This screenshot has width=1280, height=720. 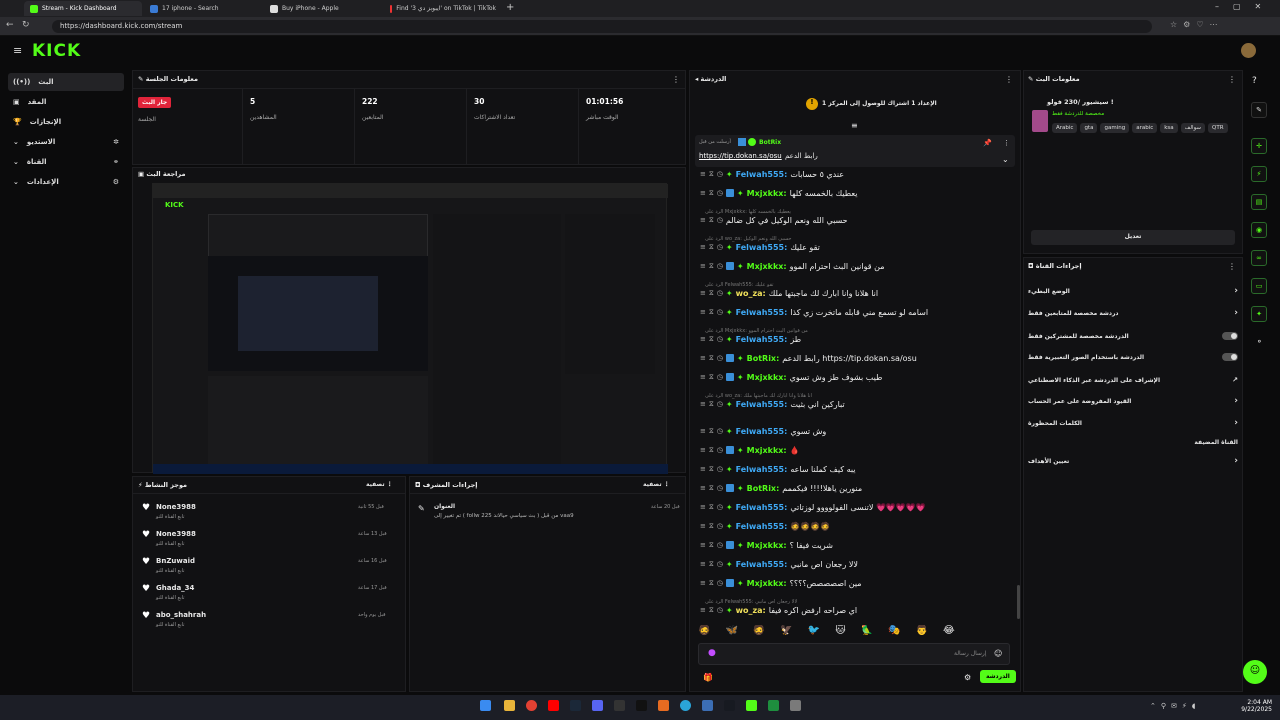 I want to click on activity-filter-button: تصفية ⋮, so click(x=379, y=484).